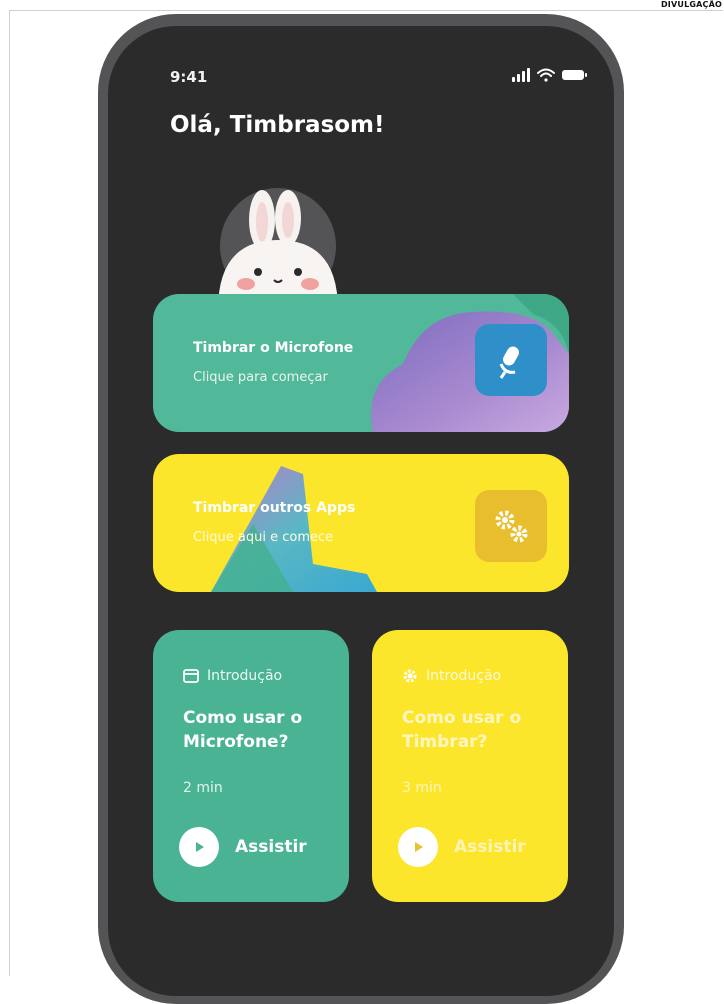 The height and width of the screenshot is (1004, 724). What do you see at coordinates (546, 75) in the screenshot?
I see `wifi-icon` at bounding box center [546, 75].